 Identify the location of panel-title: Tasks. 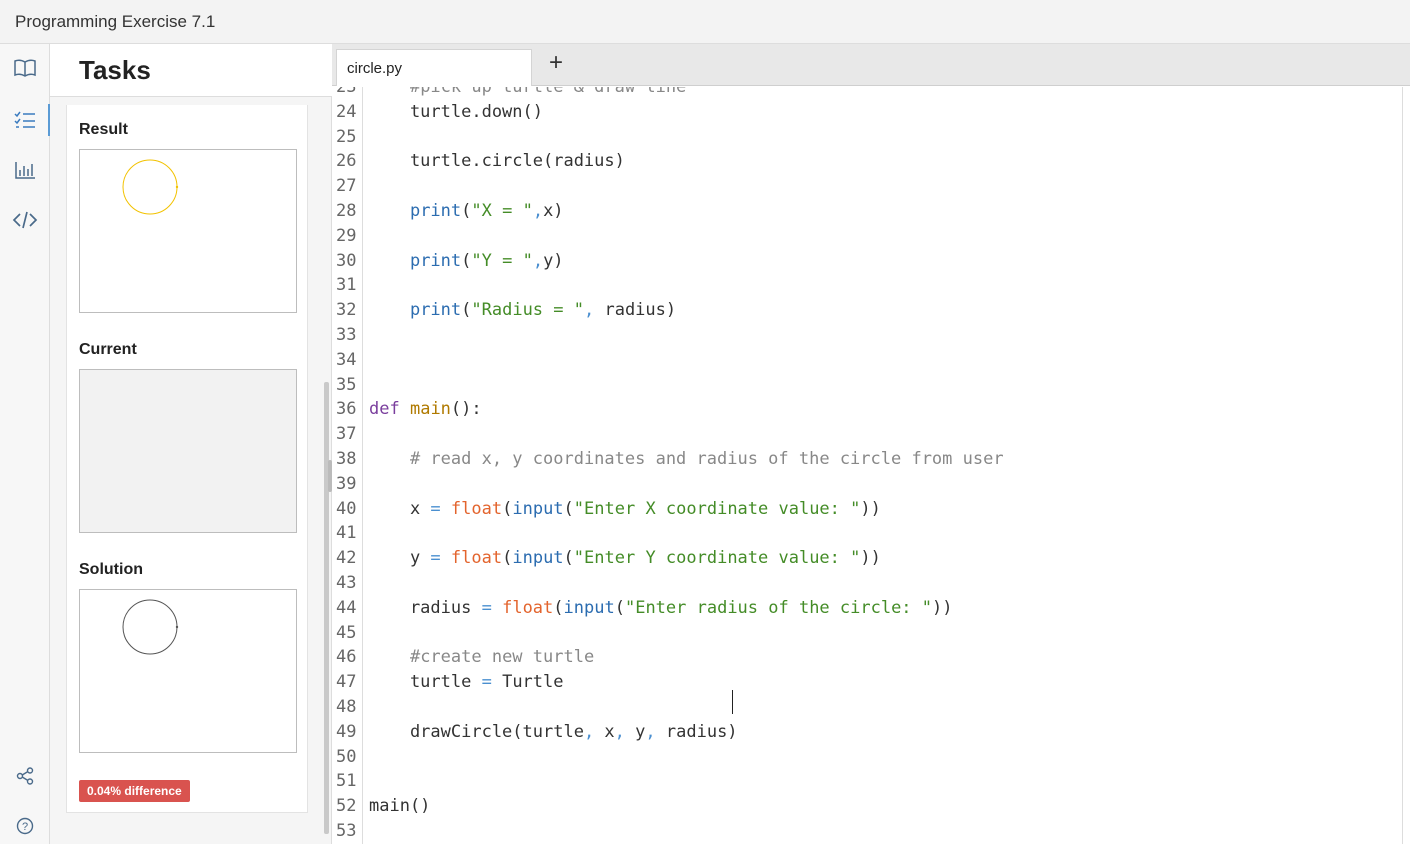
(115, 70).